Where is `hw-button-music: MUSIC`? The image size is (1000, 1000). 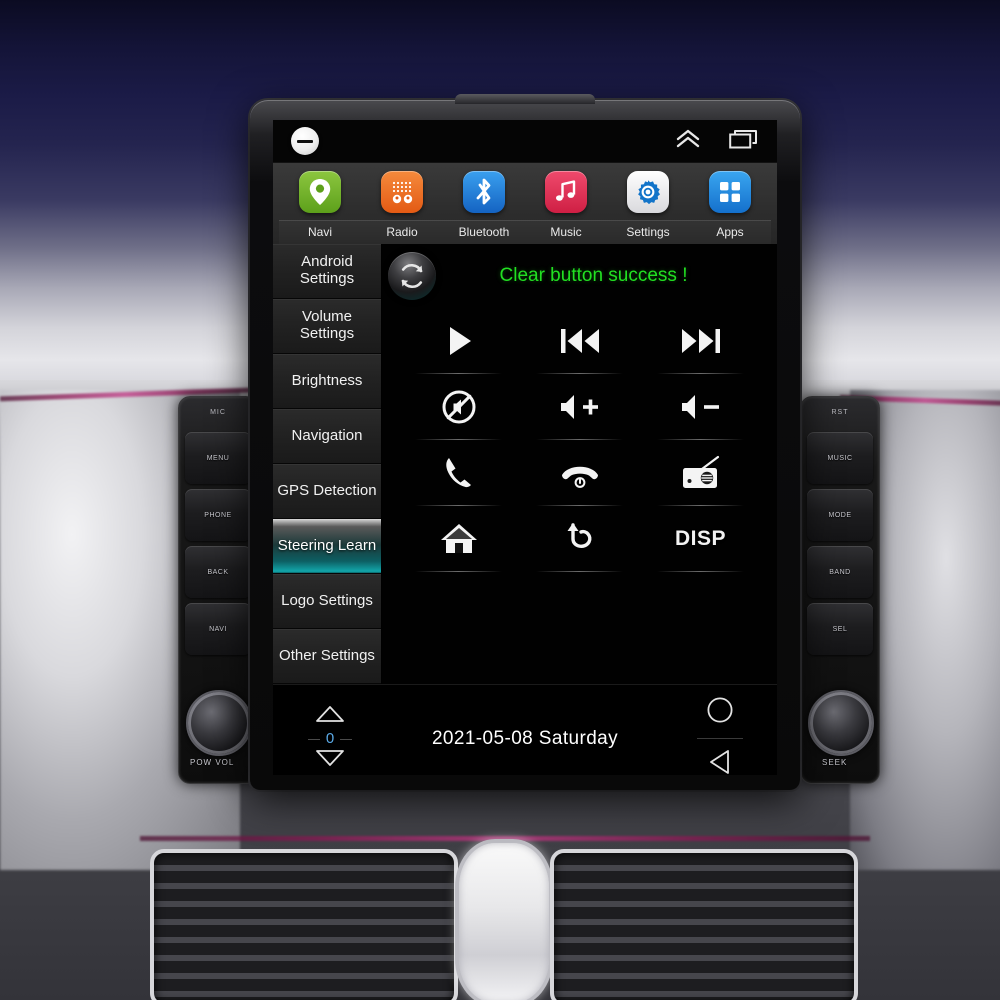 hw-button-music: MUSIC is located at coordinates (840, 458).